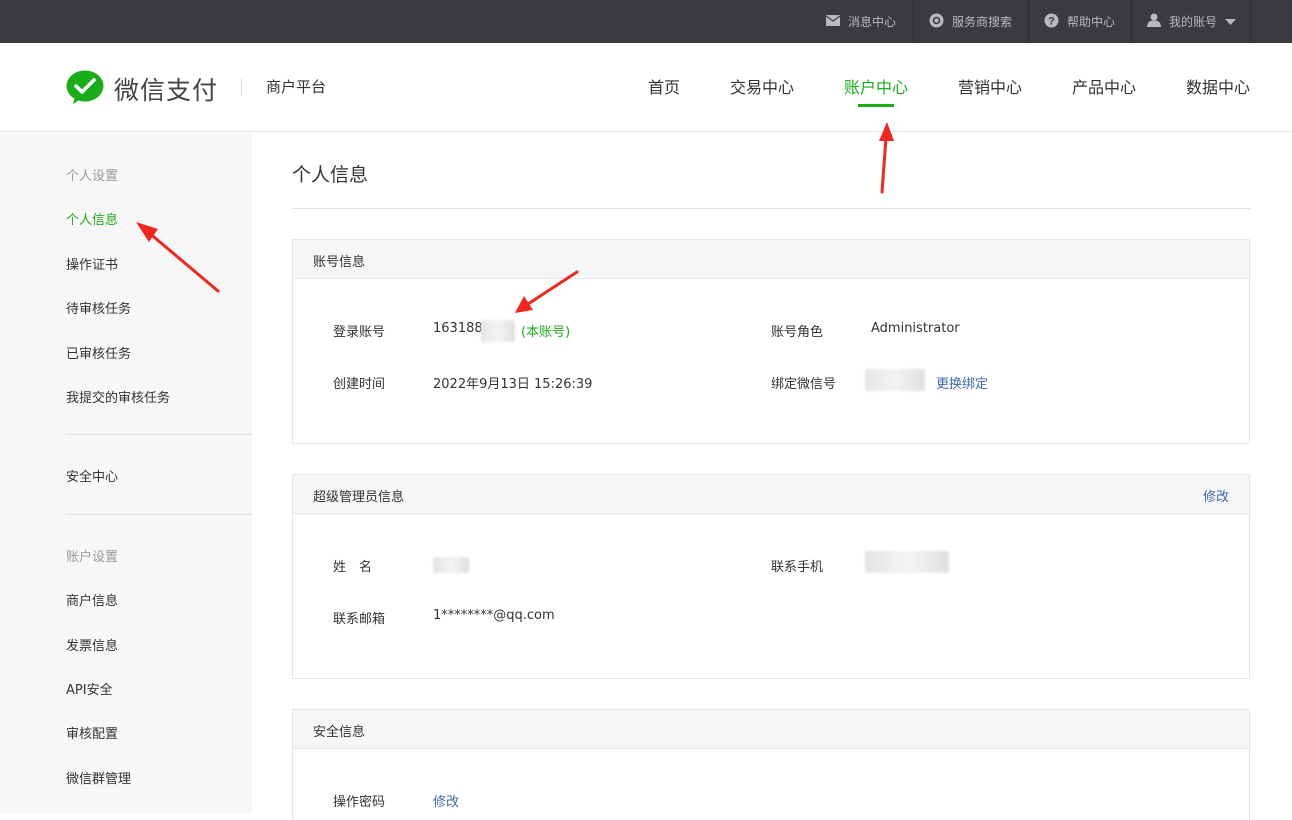 This screenshot has height=820, width=1292. I want to click on help-label: 帮助中心, so click(1091, 22).